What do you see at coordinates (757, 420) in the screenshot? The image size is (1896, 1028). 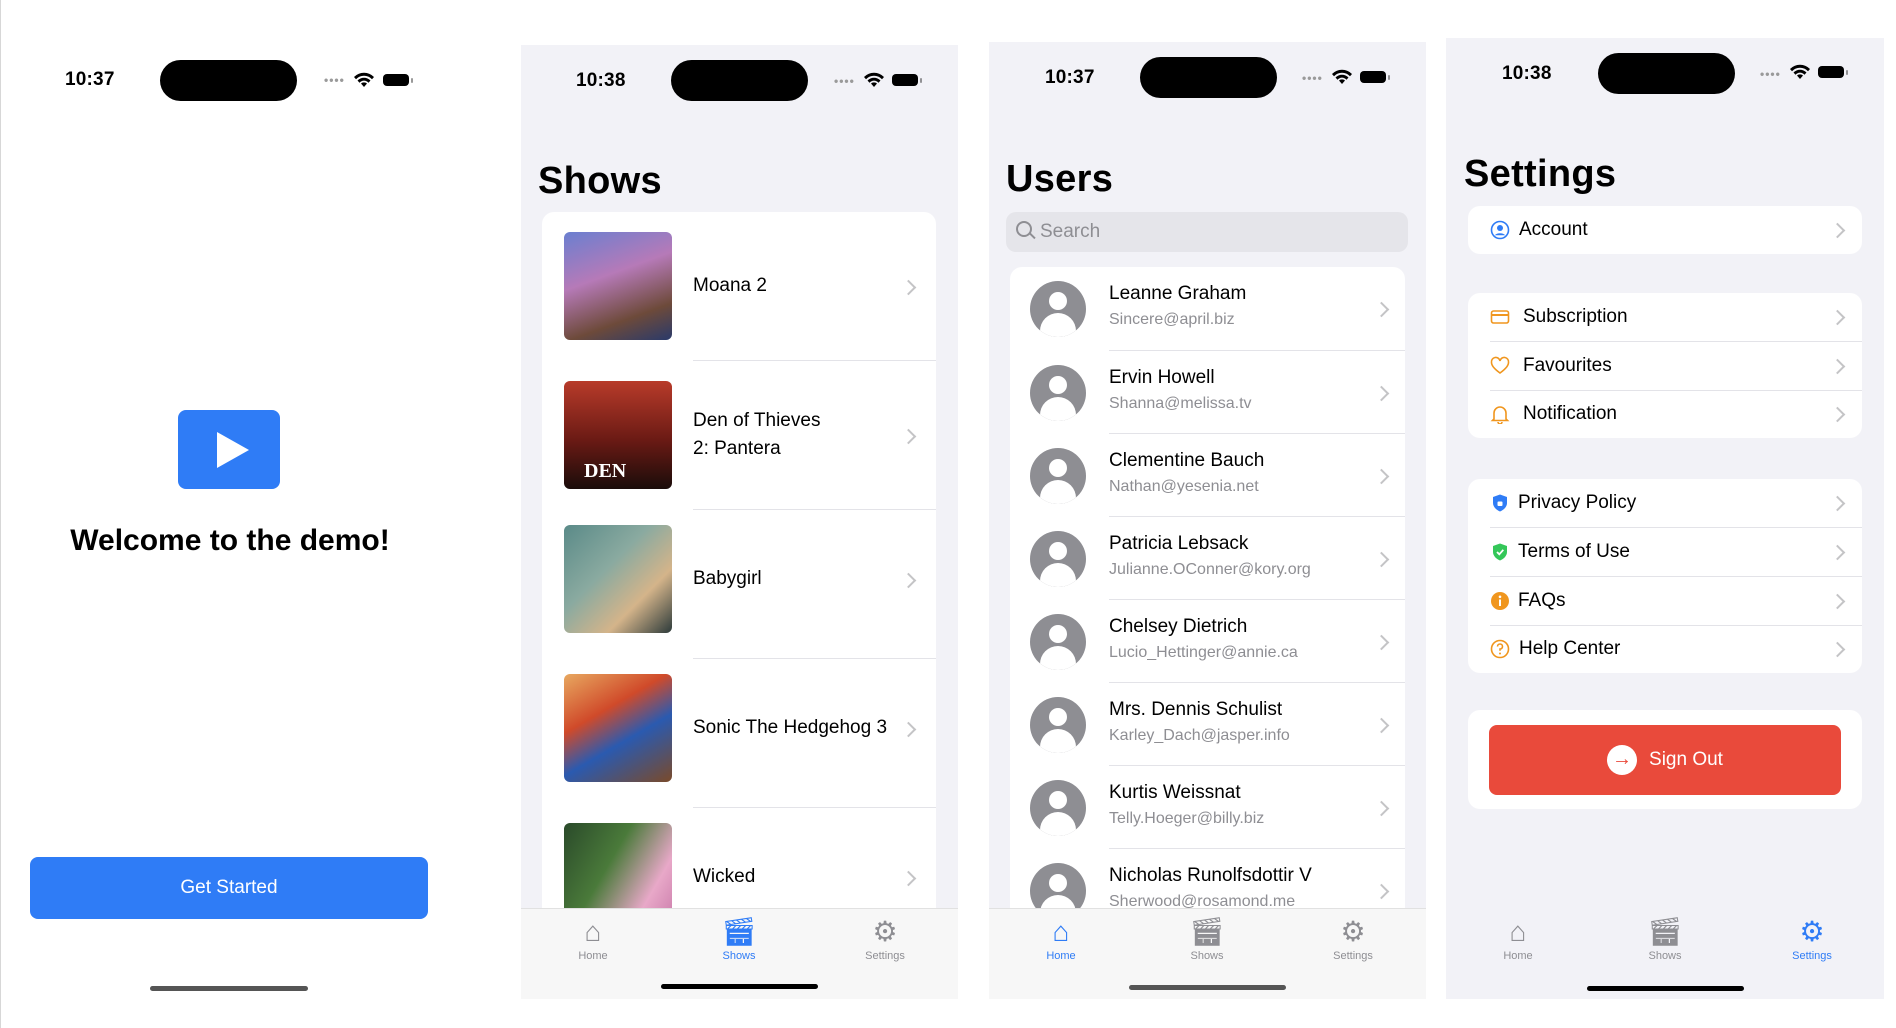 I see `show-title-line: Den of Thieves` at bounding box center [757, 420].